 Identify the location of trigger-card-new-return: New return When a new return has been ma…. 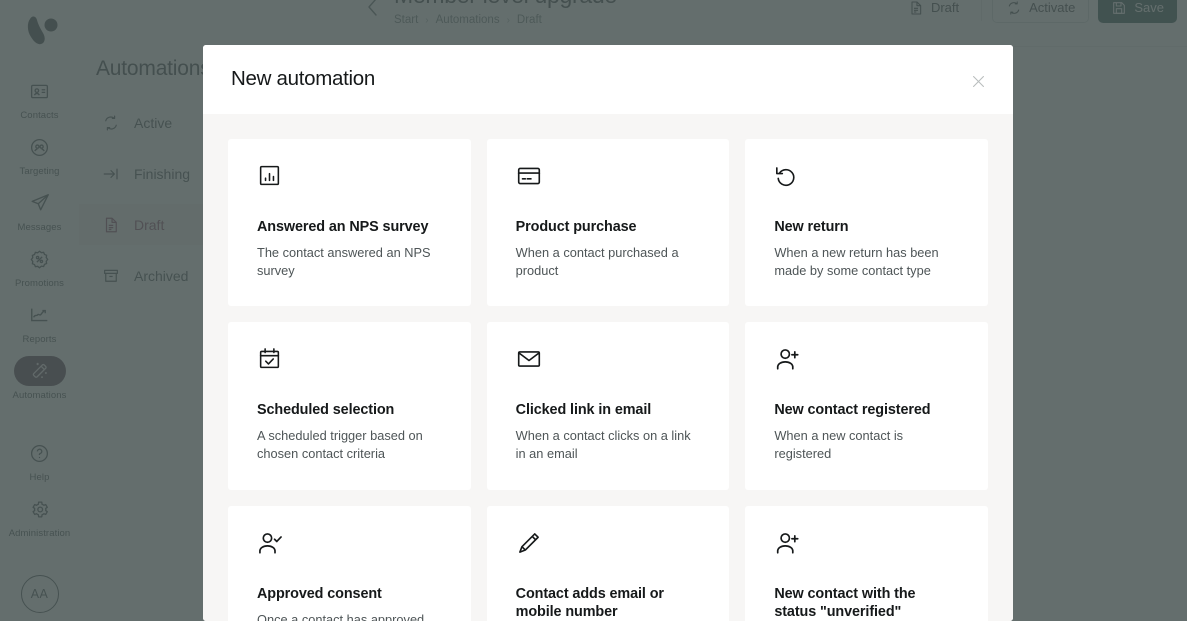
(866, 223).